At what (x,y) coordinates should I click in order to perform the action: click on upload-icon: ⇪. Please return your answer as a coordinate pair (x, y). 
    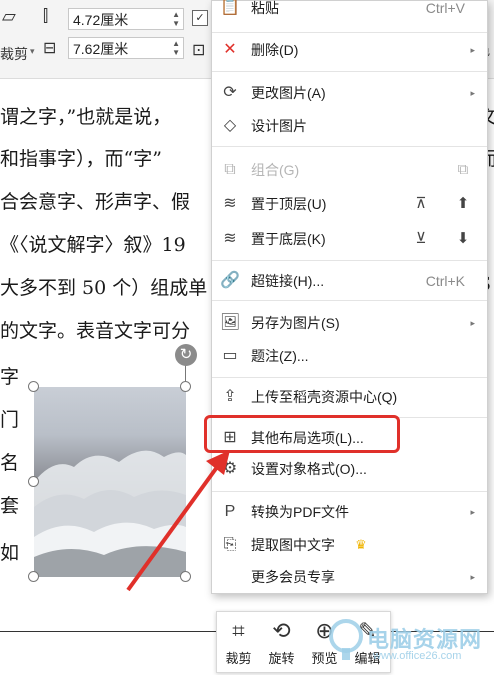
    Looking at the image, I should click on (230, 396).